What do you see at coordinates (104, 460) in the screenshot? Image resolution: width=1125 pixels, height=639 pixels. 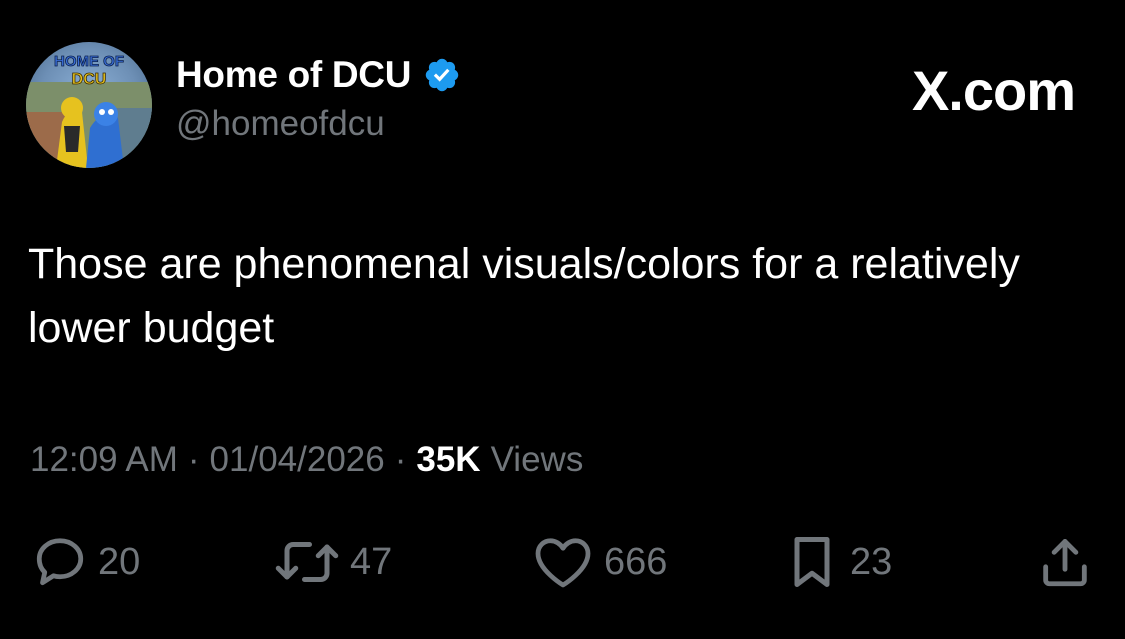 I see `tweet-time: 12:09 AM` at bounding box center [104, 460].